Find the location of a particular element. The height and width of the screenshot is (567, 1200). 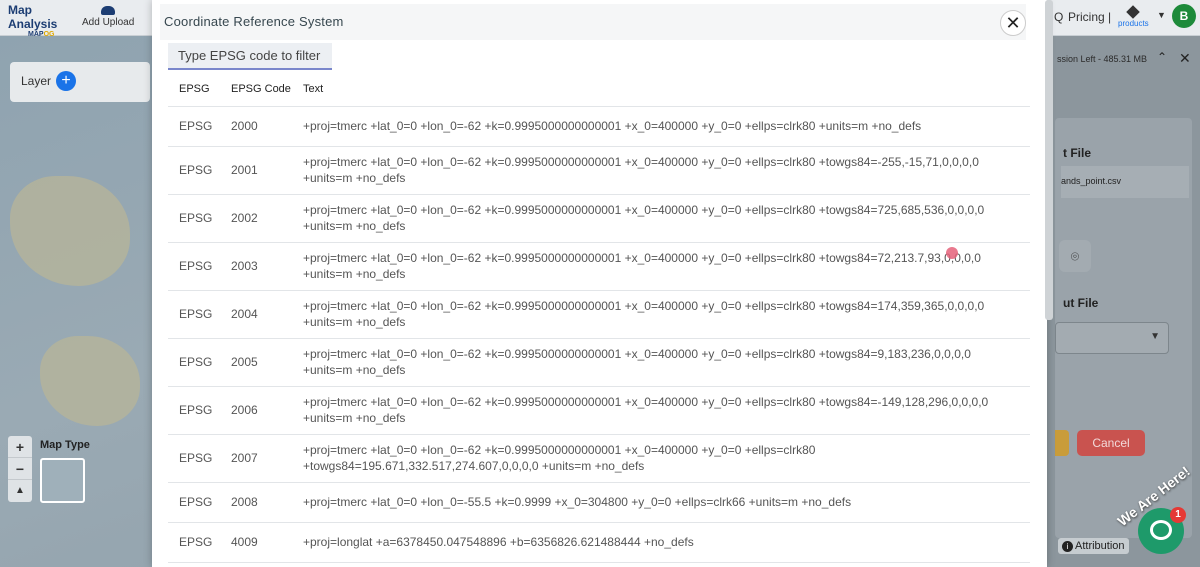

cell-code: 2008 is located at coordinates (257, 502).